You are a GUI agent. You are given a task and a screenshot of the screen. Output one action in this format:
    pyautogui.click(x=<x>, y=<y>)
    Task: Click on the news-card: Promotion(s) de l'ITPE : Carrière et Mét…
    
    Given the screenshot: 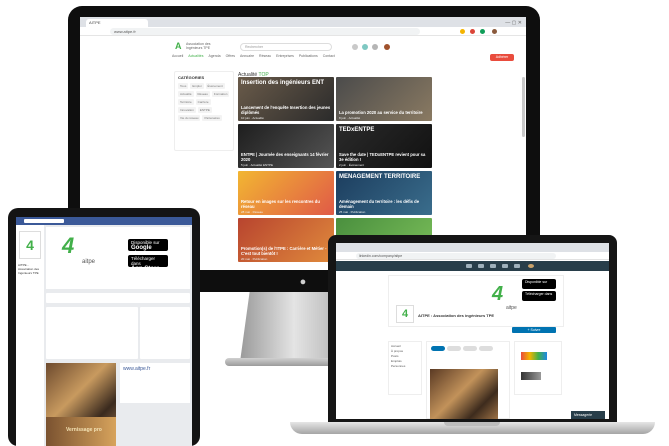 What is the action you would take?
    pyautogui.click(x=286, y=240)
    